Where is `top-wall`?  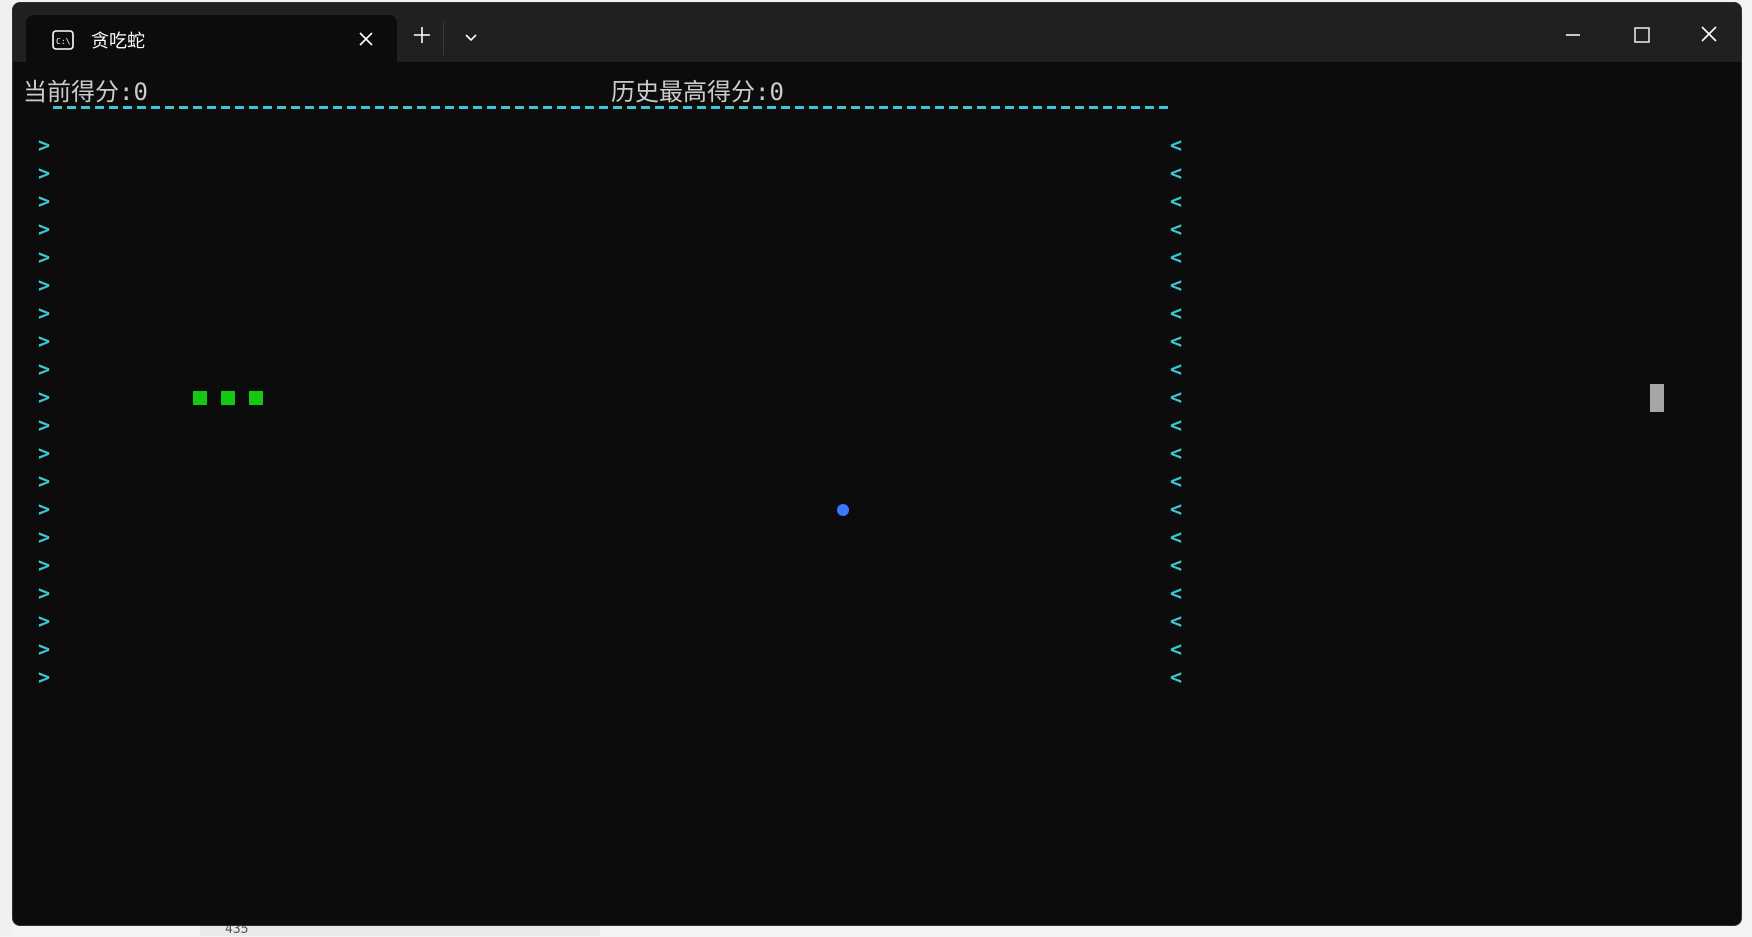
top-wall is located at coordinates (613, 107).